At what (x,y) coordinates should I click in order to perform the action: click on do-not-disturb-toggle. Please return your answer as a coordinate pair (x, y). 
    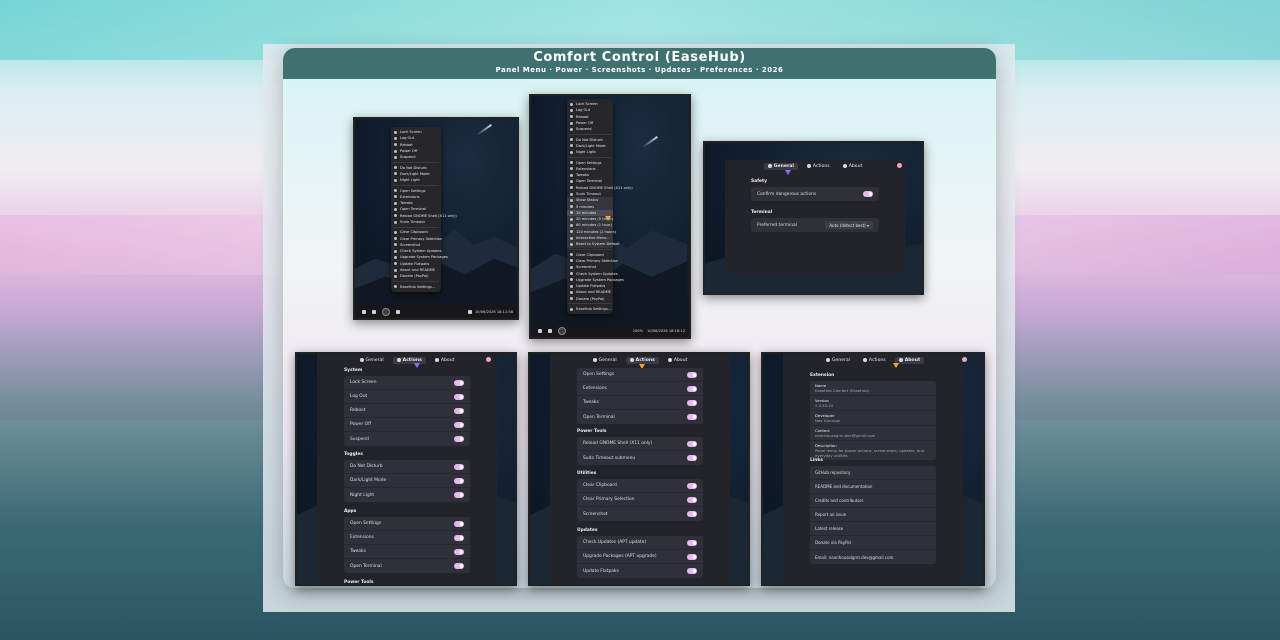
    Looking at the image, I should click on (459, 467).